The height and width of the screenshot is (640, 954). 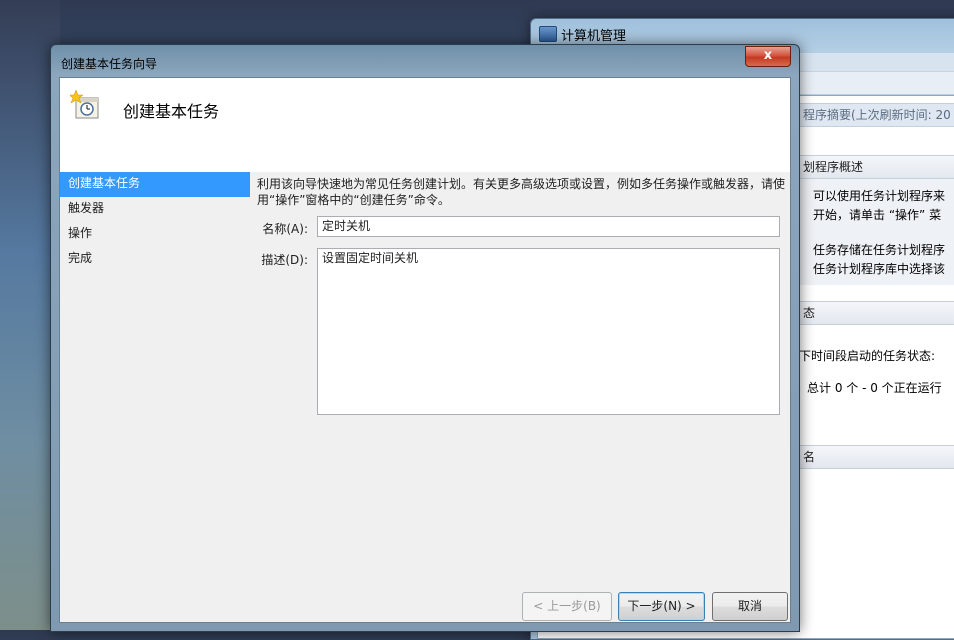 I want to click on wizard-title: 创建基本任务, so click(x=171, y=111).